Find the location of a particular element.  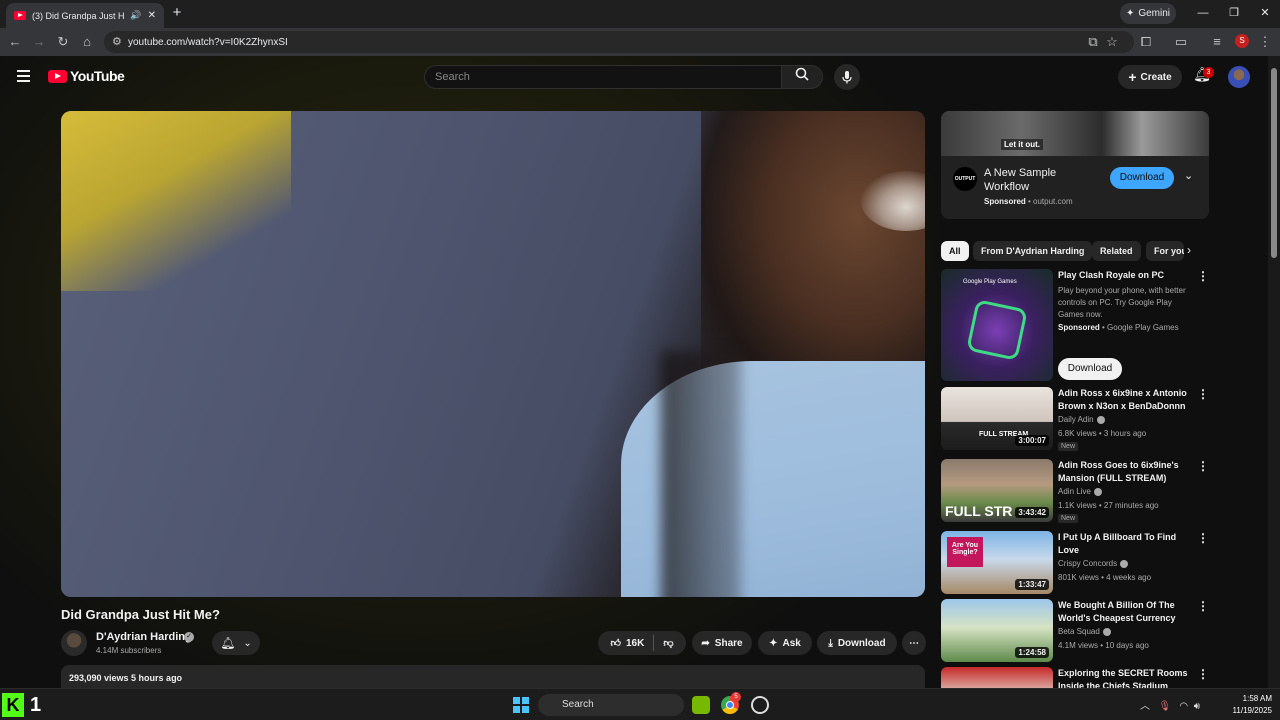

new-badge: New is located at coordinates (1068, 446).